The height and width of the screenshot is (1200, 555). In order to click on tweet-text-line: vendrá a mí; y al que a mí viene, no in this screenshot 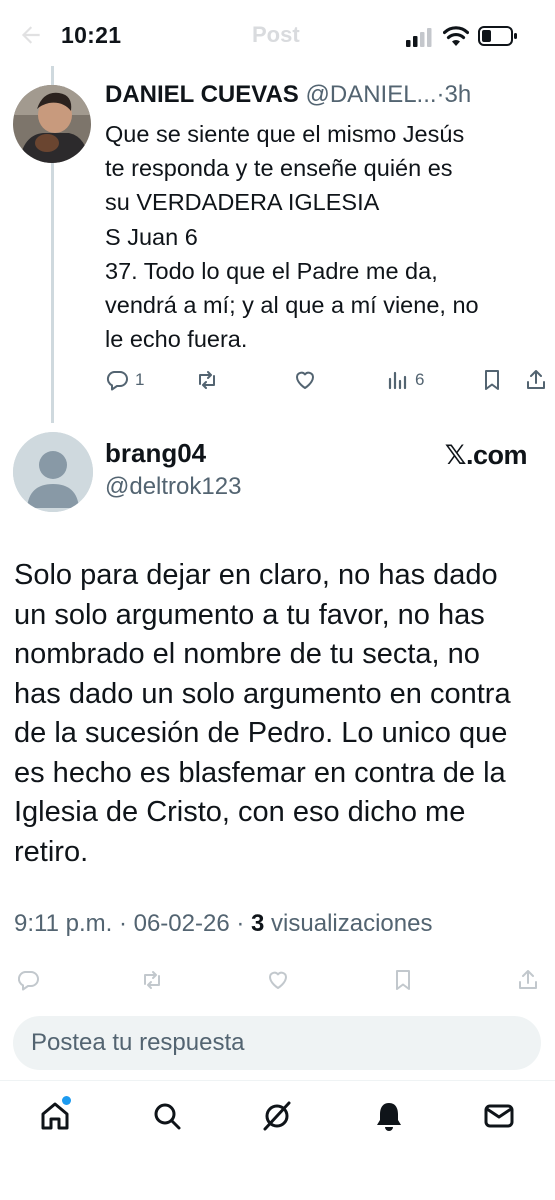, I will do `click(292, 305)`.